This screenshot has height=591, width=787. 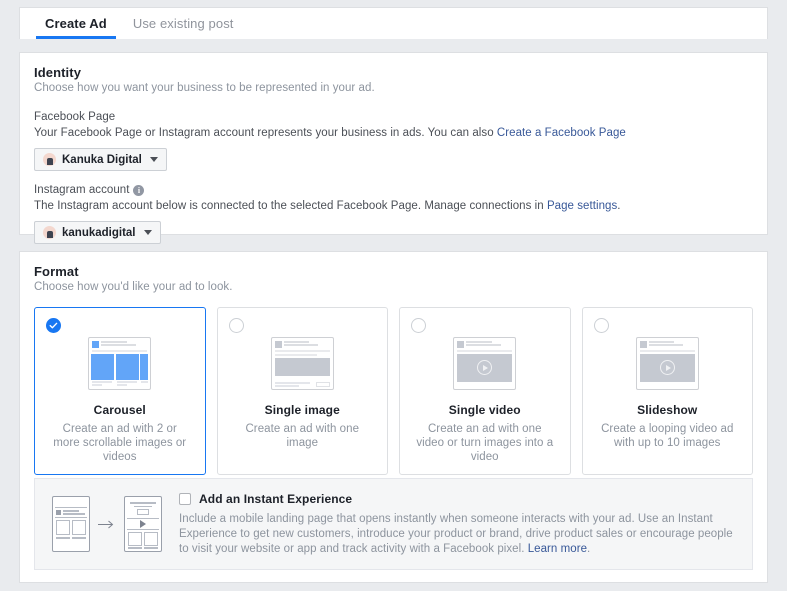 What do you see at coordinates (58, 72) in the screenshot?
I see `identity-title: Identity` at bounding box center [58, 72].